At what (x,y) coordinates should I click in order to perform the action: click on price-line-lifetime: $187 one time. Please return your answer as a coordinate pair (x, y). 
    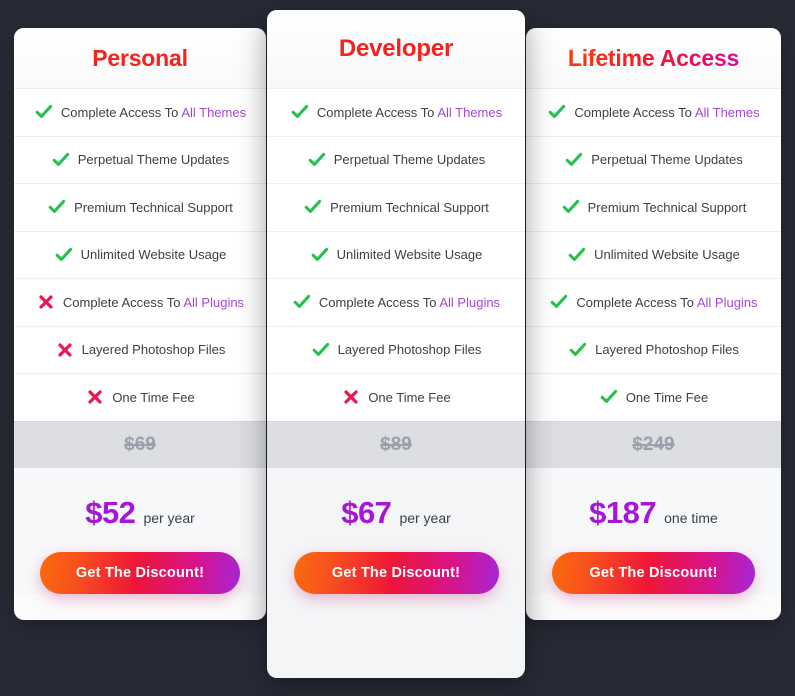
    Looking at the image, I should click on (653, 513).